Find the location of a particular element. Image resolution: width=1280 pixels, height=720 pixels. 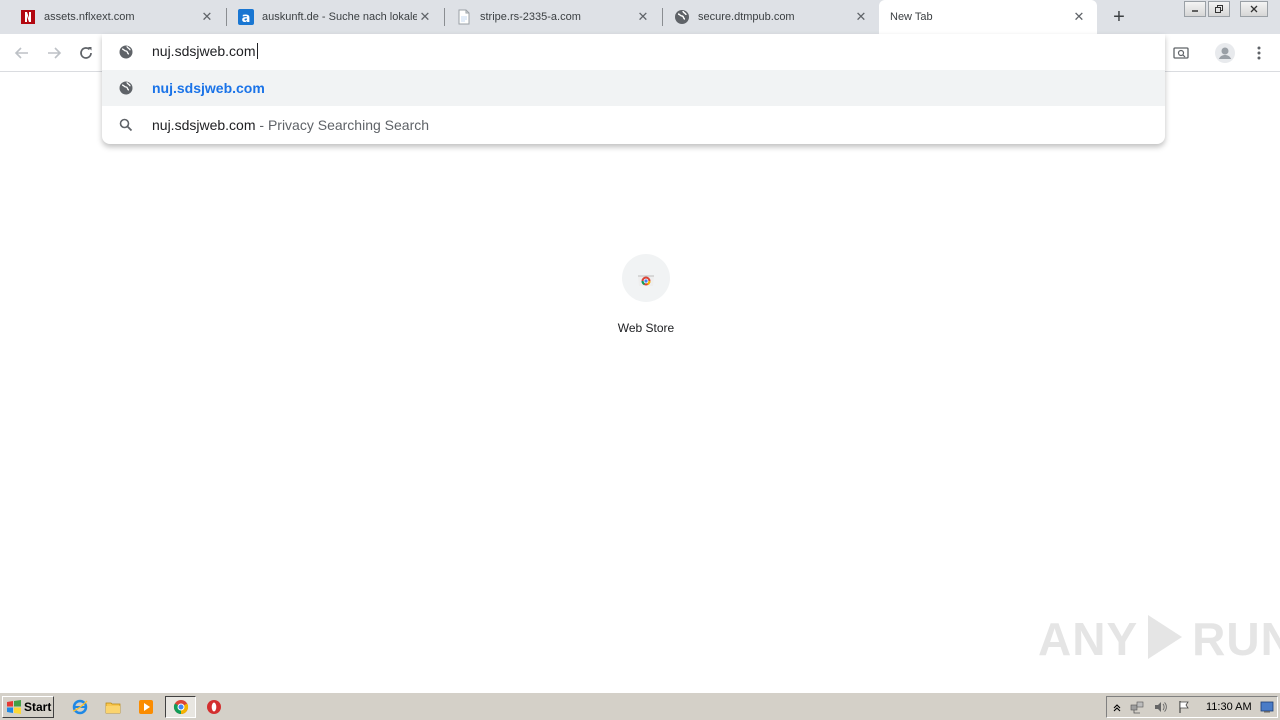

suggestion-item-url: nuj.sdsjweb.com is located at coordinates (633, 88).